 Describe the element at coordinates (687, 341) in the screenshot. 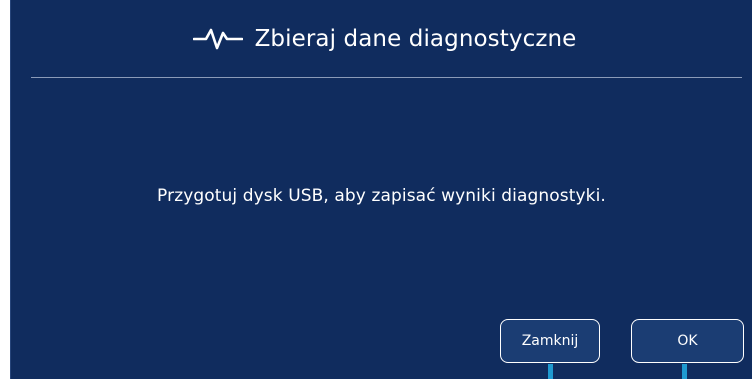

I see `ok-button: OK` at that location.